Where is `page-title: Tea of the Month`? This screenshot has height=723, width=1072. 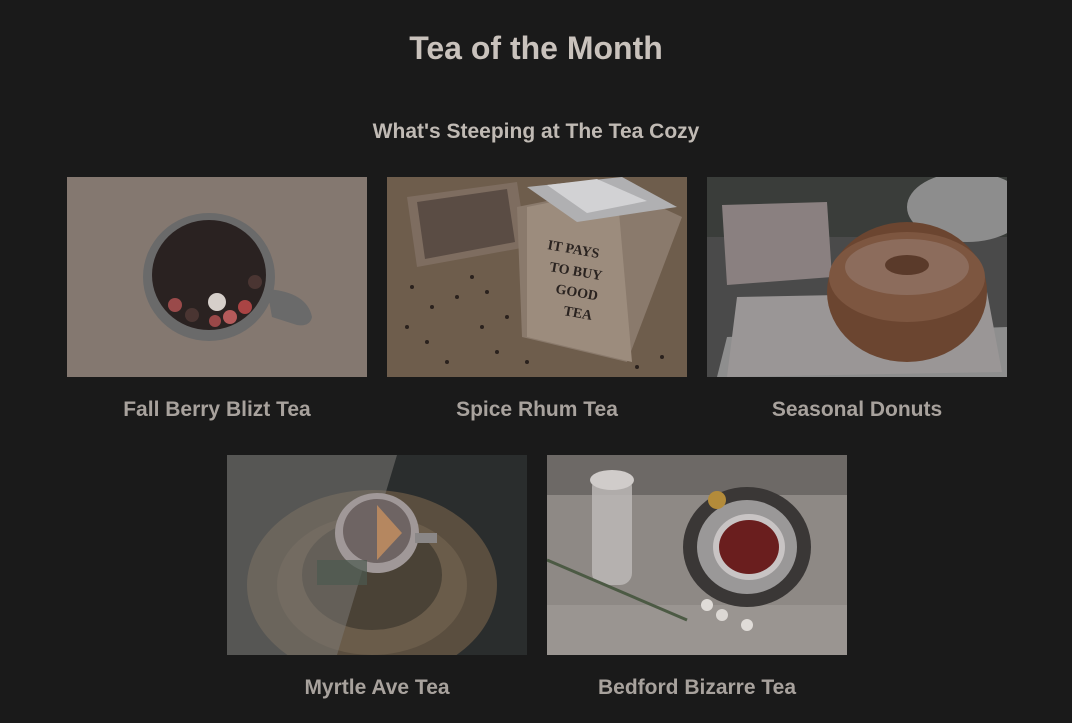
page-title: Tea of the Month is located at coordinates (536, 48).